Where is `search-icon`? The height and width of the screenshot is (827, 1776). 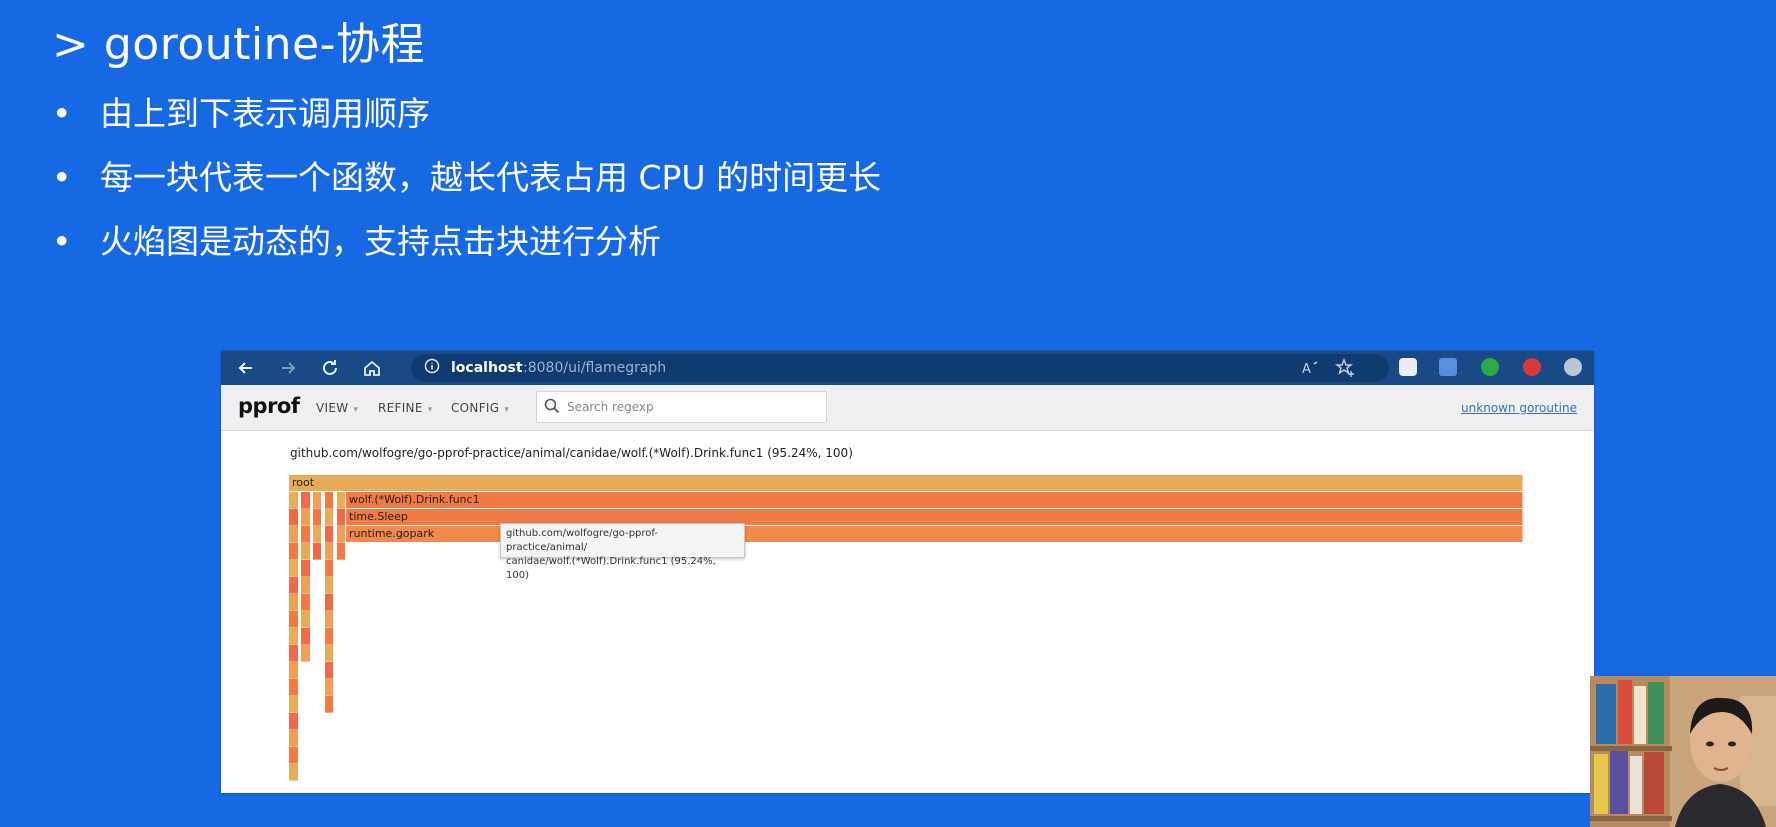 search-icon is located at coordinates (552, 406).